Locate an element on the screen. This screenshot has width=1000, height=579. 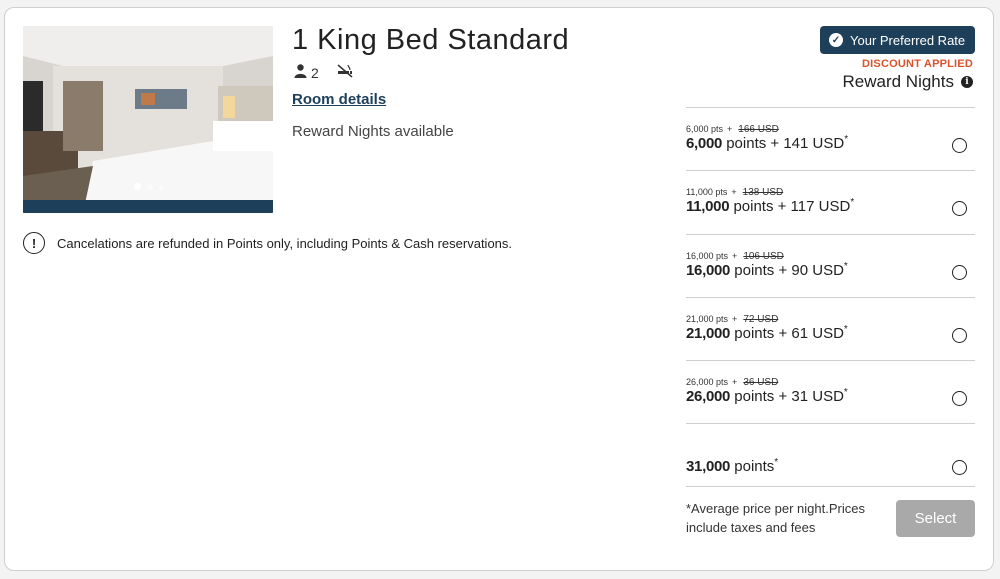
check-circle-icon: ✓ is located at coordinates (836, 40).